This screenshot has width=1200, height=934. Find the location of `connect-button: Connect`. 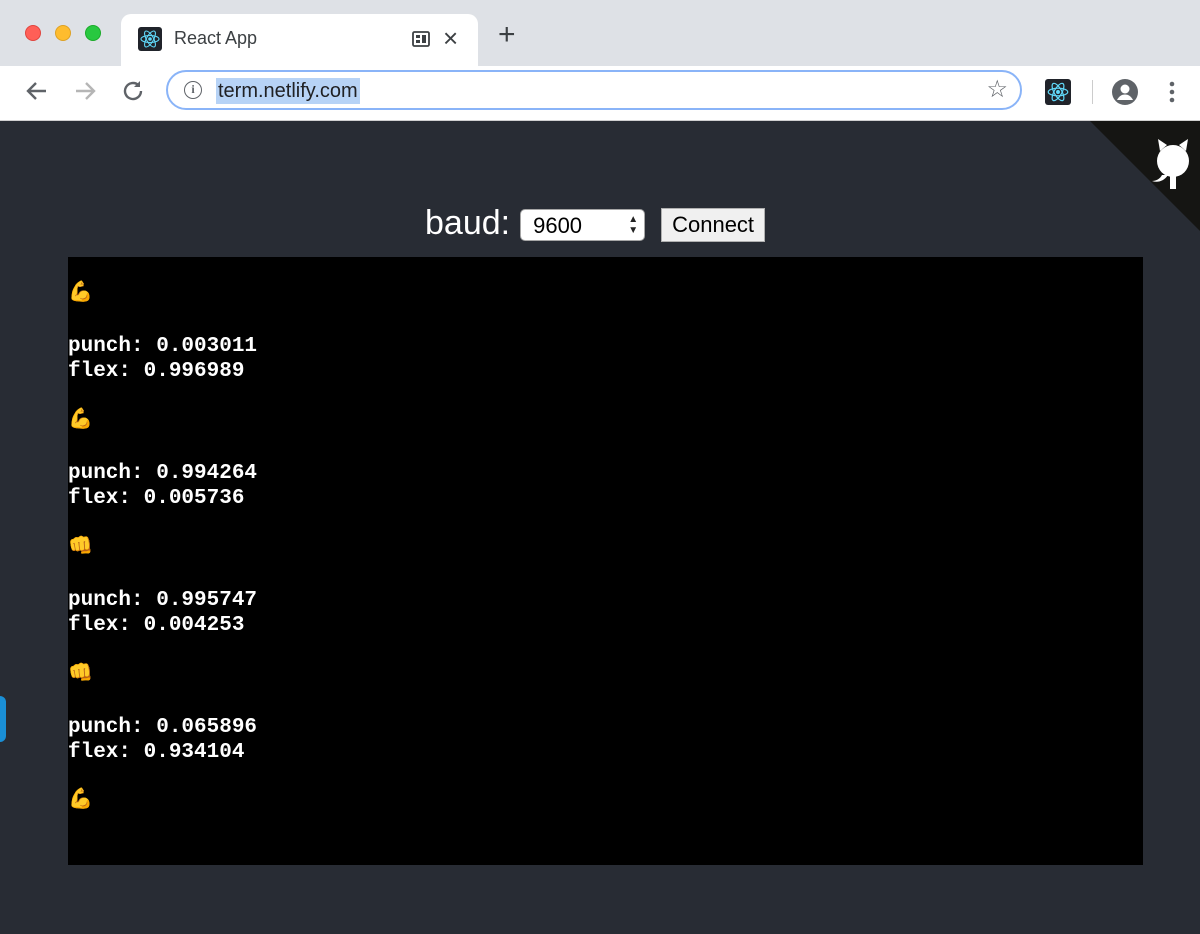

connect-button: Connect is located at coordinates (713, 225).